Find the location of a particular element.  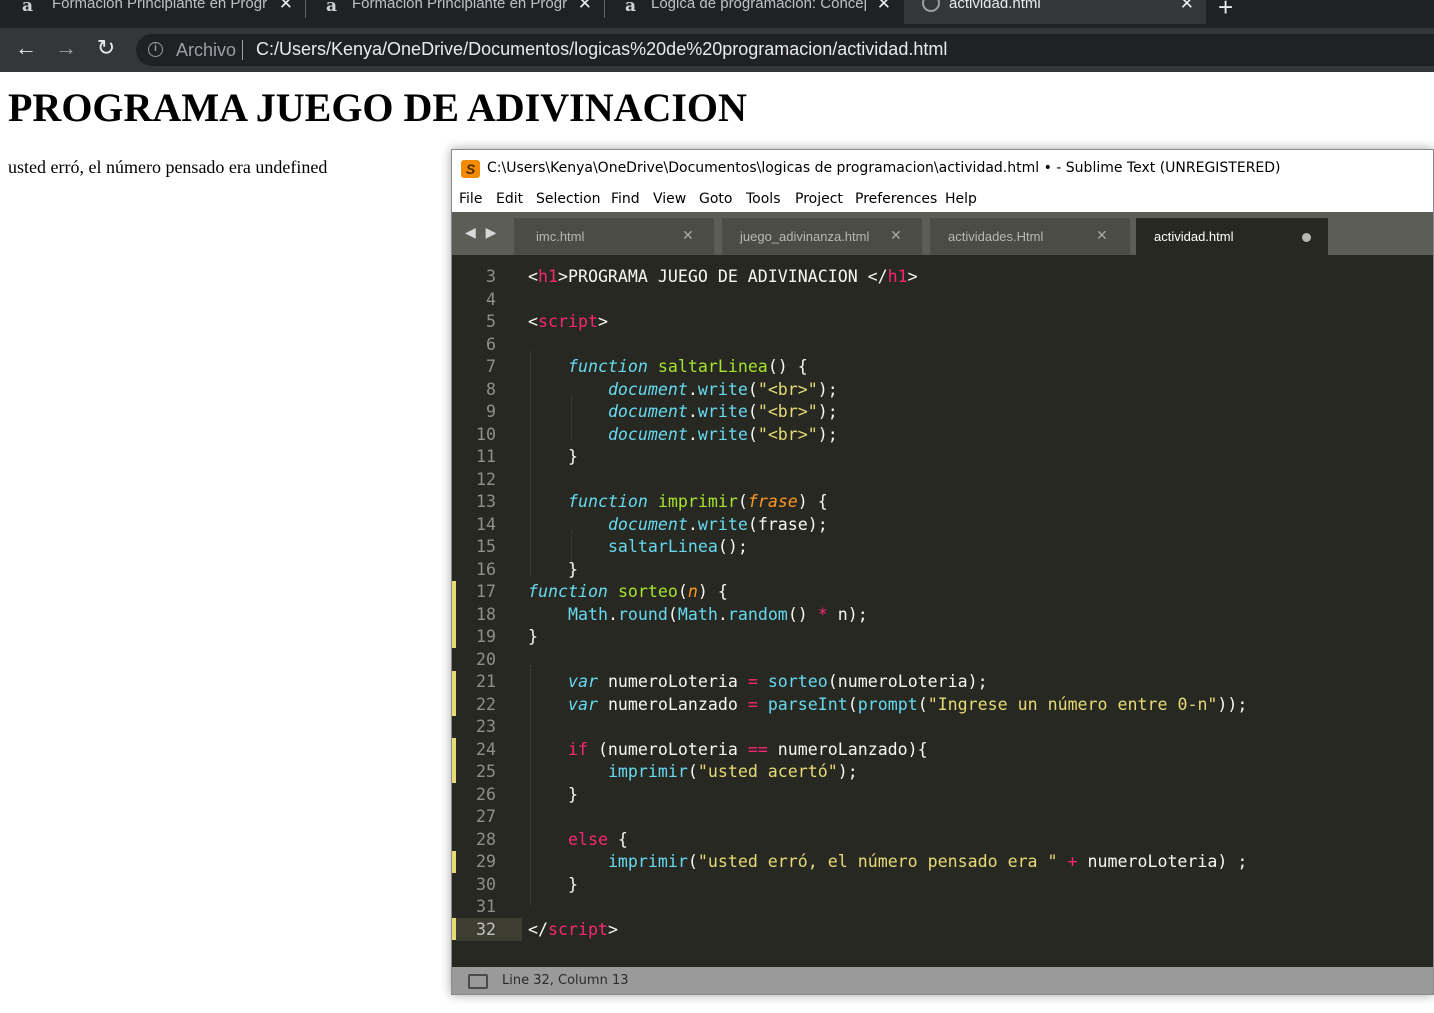

menu-tools: Tools is located at coordinates (763, 199).